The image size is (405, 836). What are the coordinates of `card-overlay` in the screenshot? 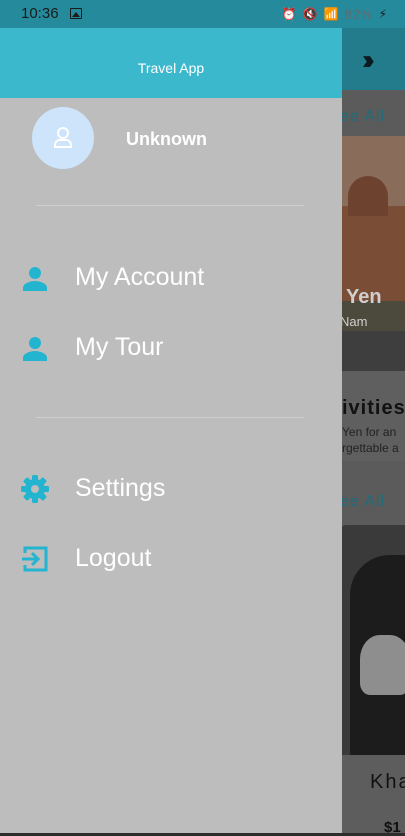 It's located at (372, 351).